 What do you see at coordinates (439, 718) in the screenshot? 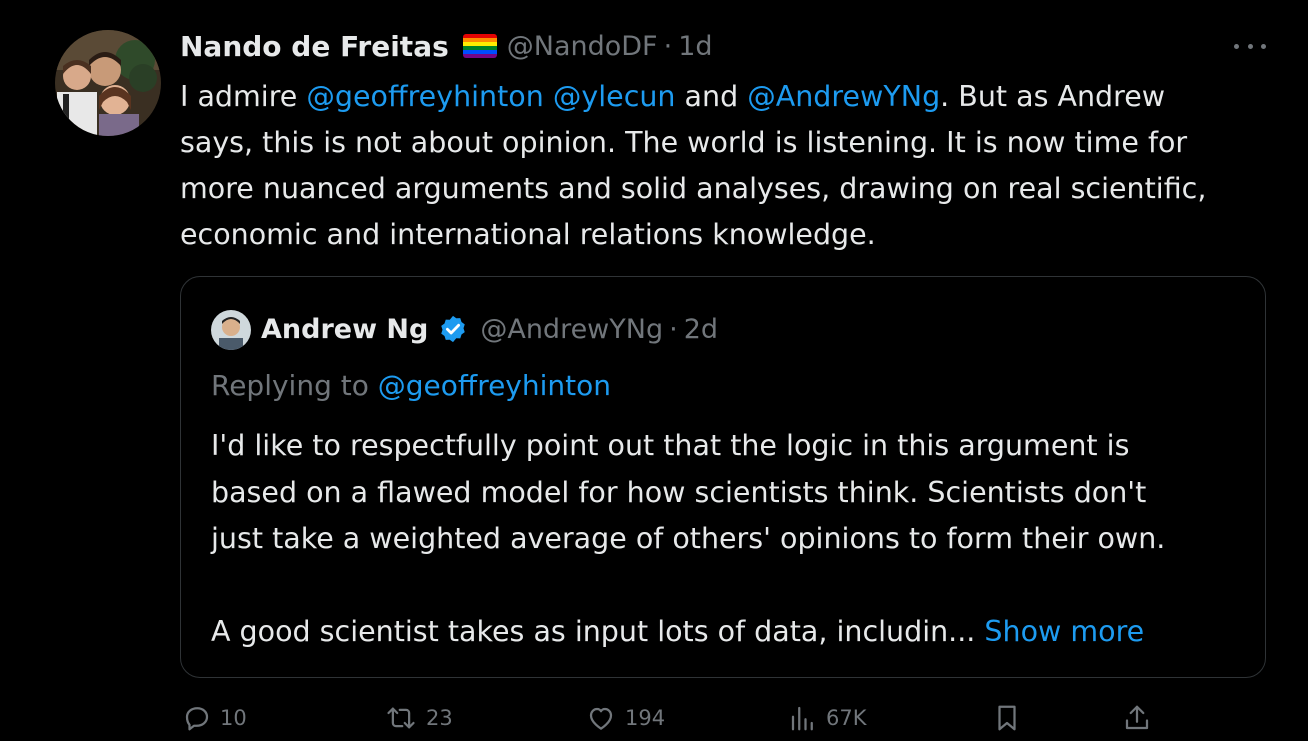
I see `repost-count: 23` at bounding box center [439, 718].